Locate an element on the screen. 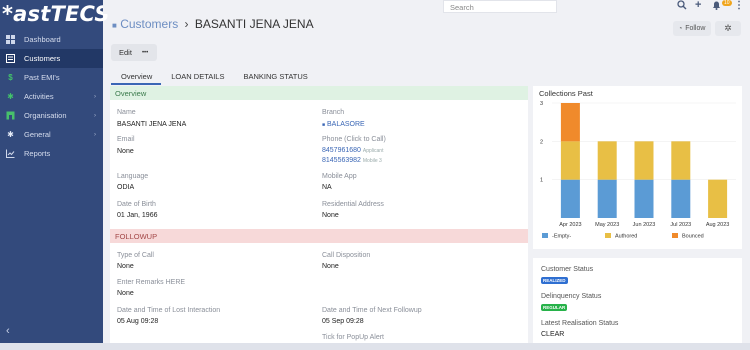 The image size is (750, 350). branch-label: Branch is located at coordinates (333, 112).